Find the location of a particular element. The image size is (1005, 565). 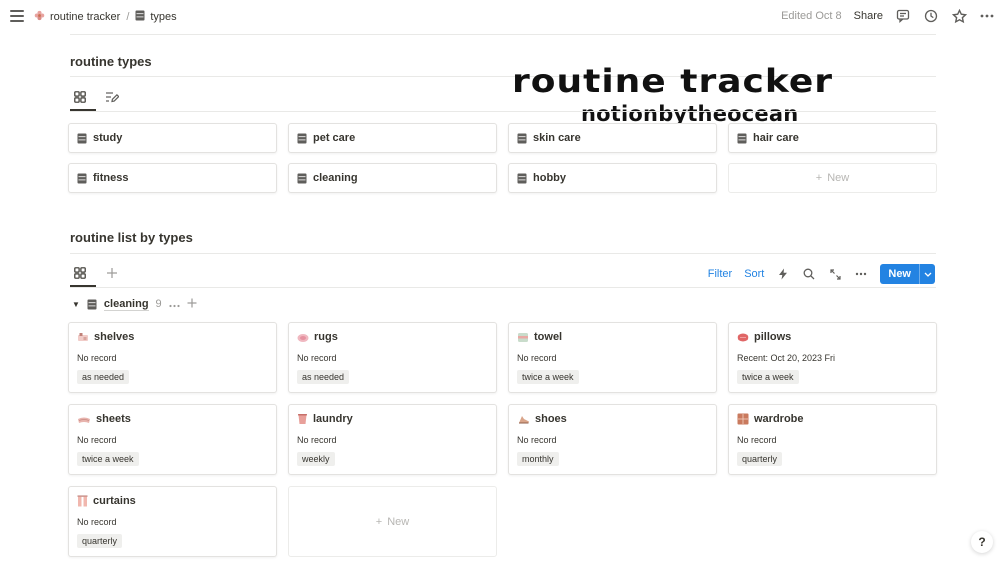

laundry-icon is located at coordinates (302, 419).